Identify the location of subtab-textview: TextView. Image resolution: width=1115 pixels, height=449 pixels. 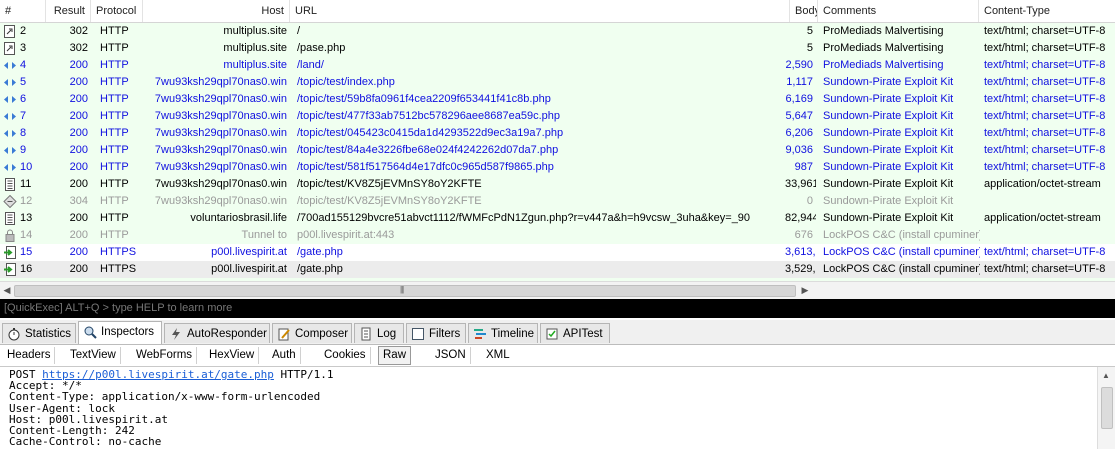
(93, 355).